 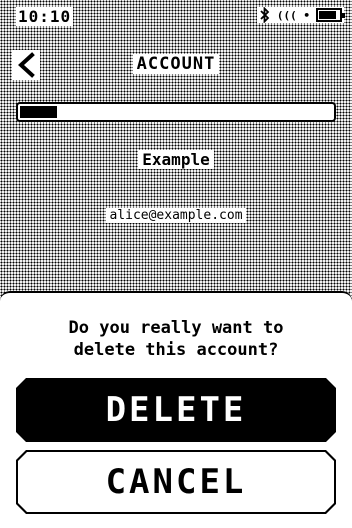 I want to click on delete-button: DELETE, so click(x=176, y=410).